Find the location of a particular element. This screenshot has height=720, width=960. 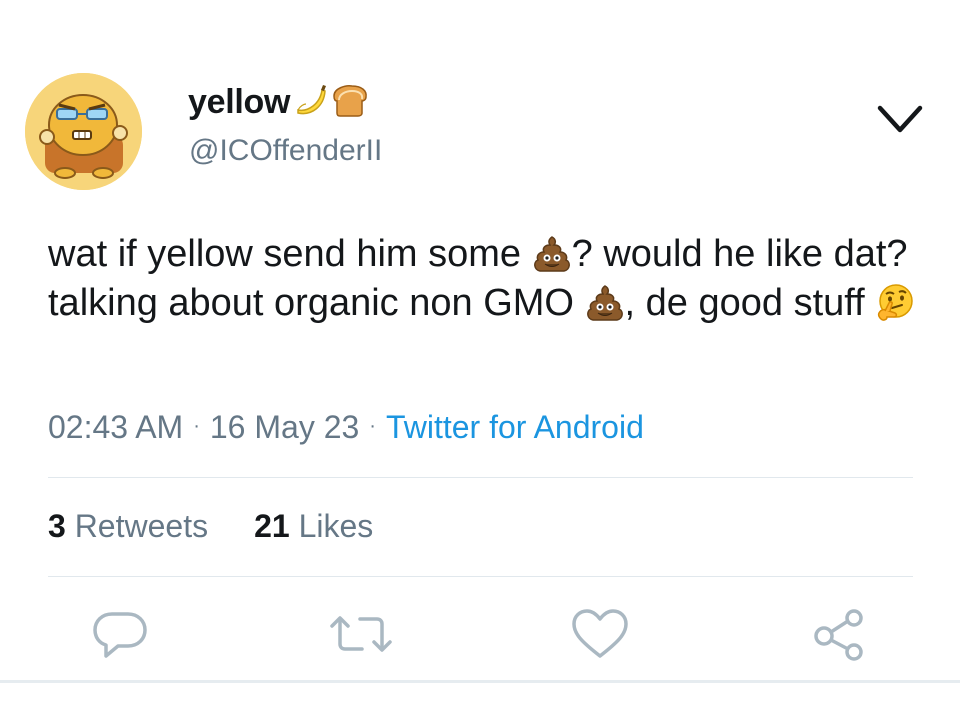

display-name-row: yellow is located at coordinates (279, 102).